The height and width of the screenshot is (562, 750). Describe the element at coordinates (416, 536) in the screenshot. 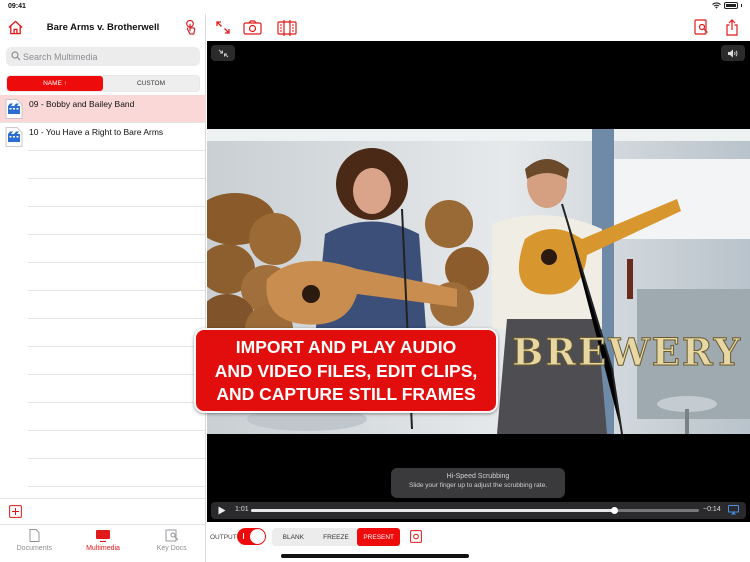

I see `capture-frame-icon` at that location.